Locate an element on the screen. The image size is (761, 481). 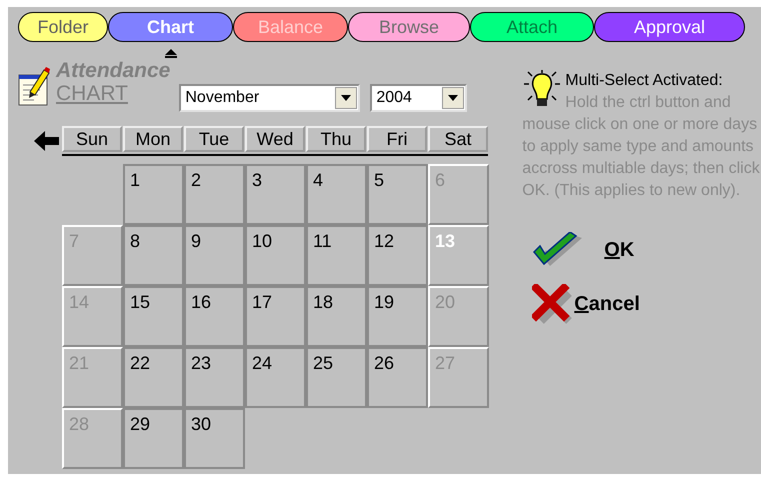
help-title: Multi-Select Activated: is located at coordinates (644, 81).